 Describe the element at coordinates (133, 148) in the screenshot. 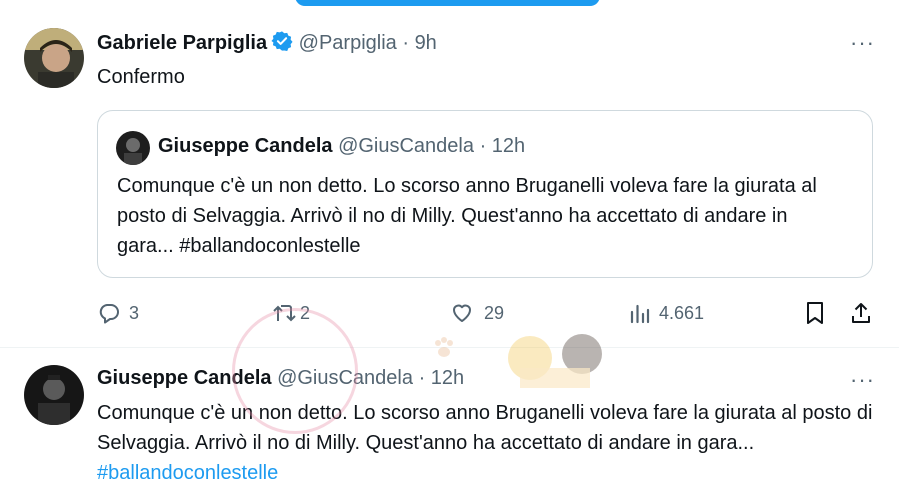

I see `quoted-author-avatar` at that location.